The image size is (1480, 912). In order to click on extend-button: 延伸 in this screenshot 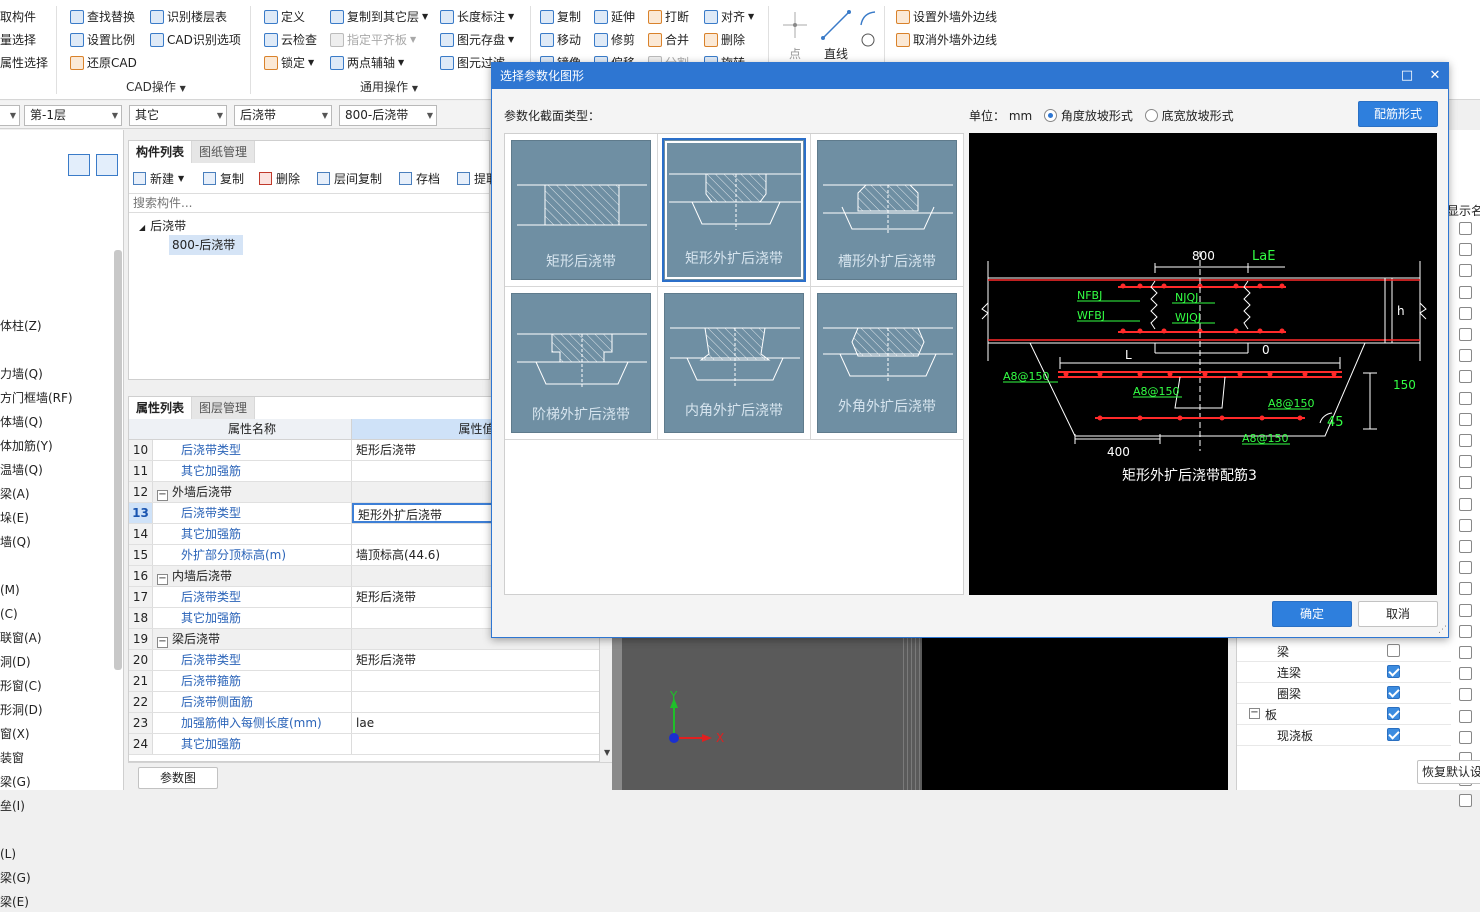, I will do `click(614, 17)`.